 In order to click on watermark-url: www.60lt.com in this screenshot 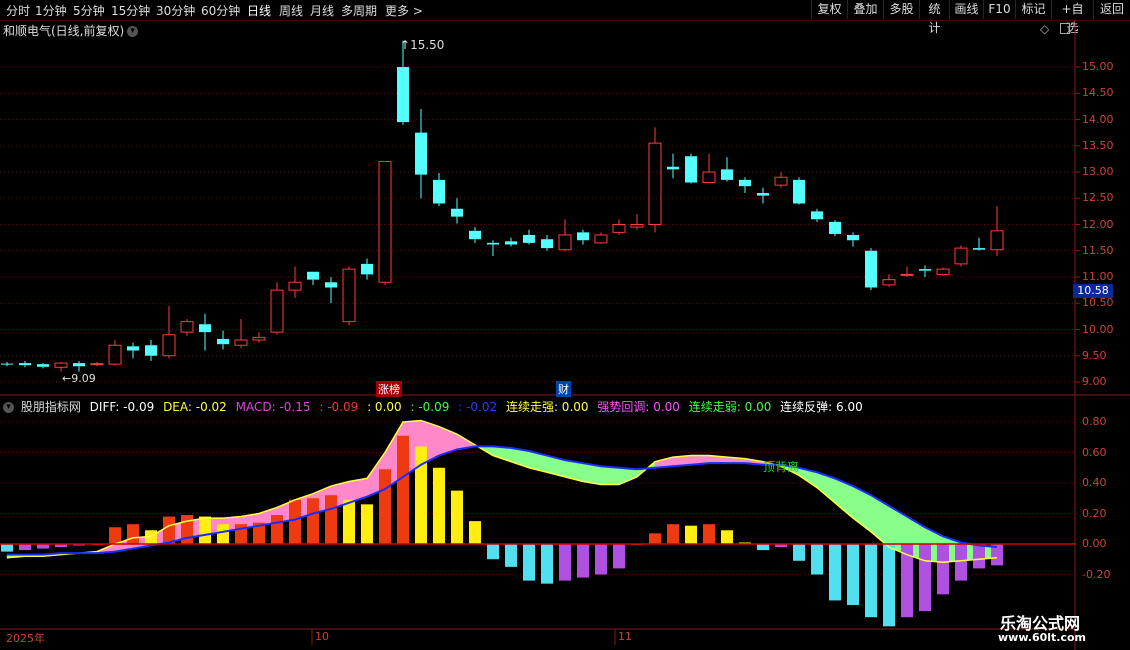, I will do `click(1042, 637)`.